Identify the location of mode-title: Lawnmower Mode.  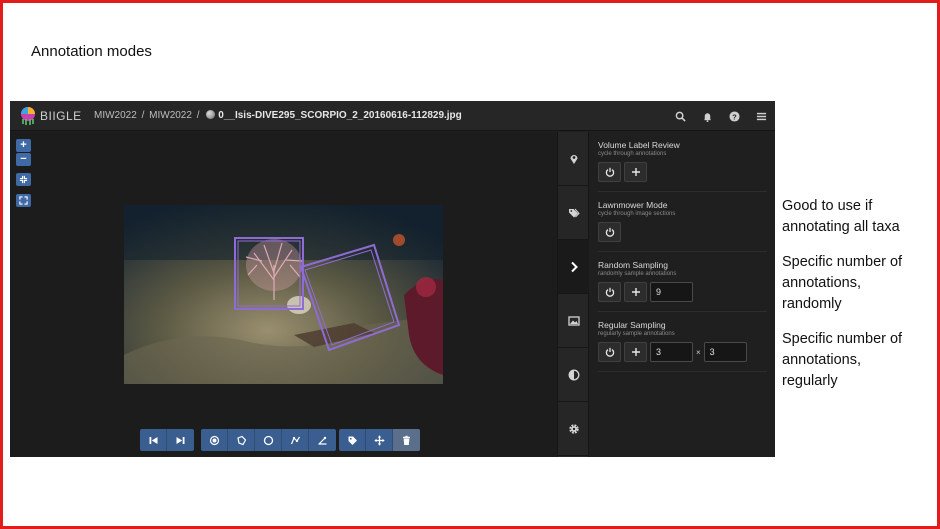
(633, 205).